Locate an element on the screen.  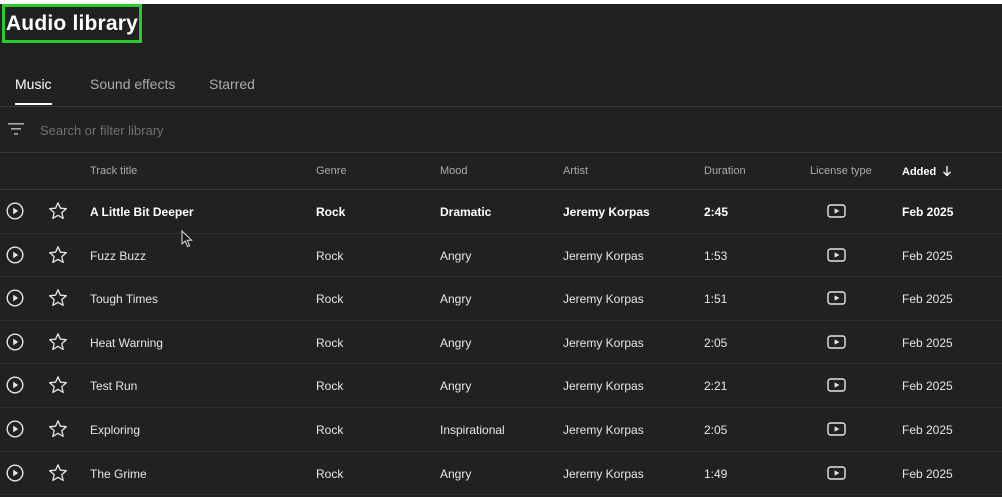
filter-icon is located at coordinates (16, 129).